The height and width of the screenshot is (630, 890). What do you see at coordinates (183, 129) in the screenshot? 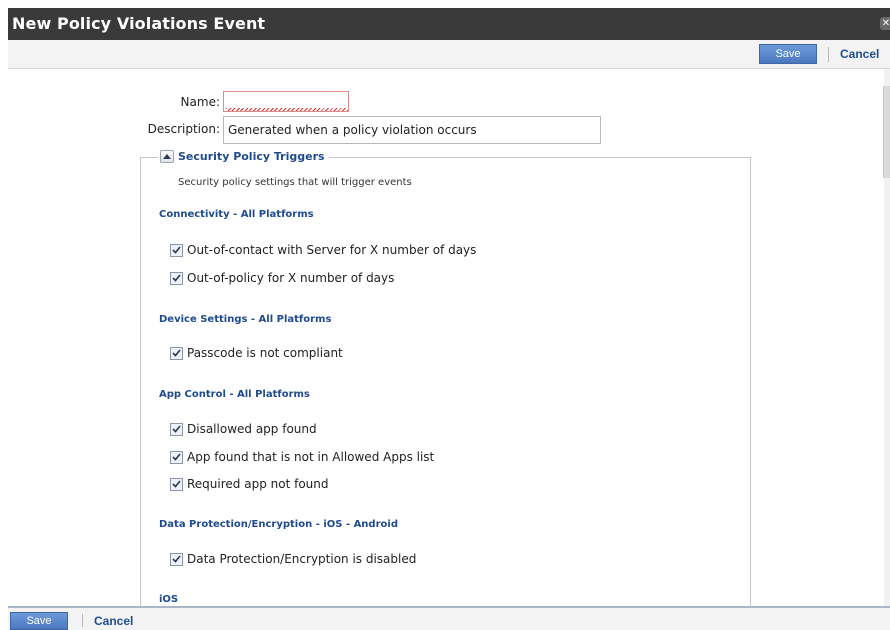
I see `description-label: Description:` at bounding box center [183, 129].